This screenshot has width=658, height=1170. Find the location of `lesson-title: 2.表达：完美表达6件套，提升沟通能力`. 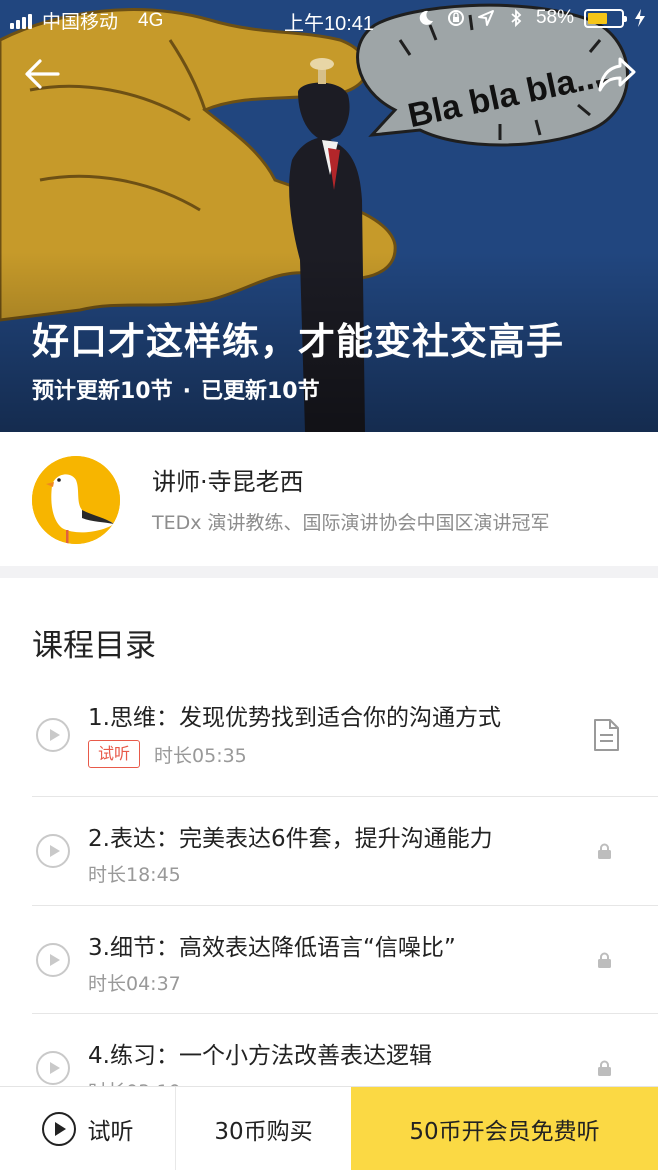

lesson-title: 2.表达：完美表达6件套，提升沟通能力 is located at coordinates (290, 839).